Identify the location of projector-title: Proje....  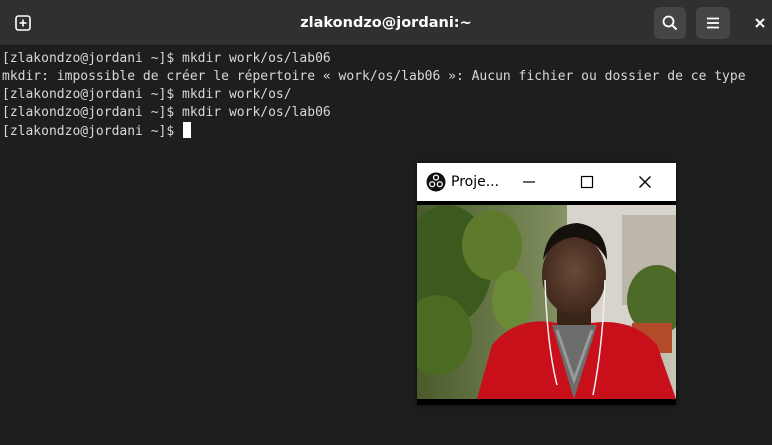
(475, 182).